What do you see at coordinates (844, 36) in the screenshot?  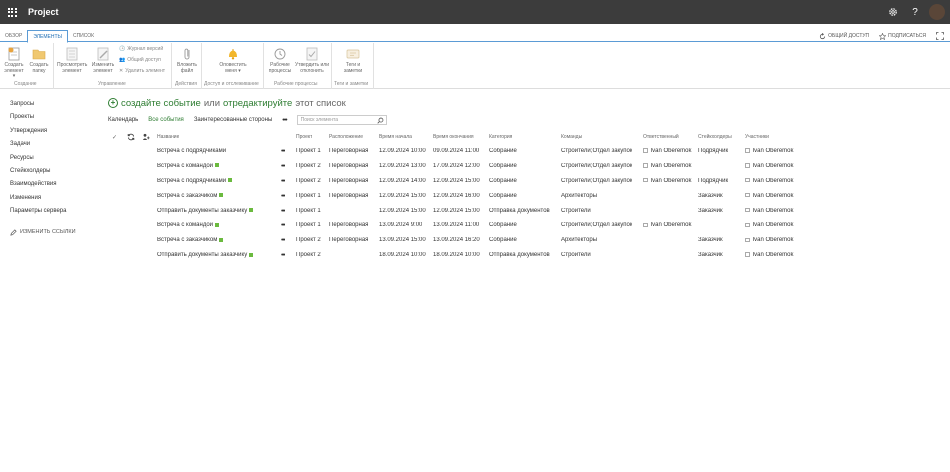 I see `share-button: ОБЩИЙ ДОСТУП` at bounding box center [844, 36].